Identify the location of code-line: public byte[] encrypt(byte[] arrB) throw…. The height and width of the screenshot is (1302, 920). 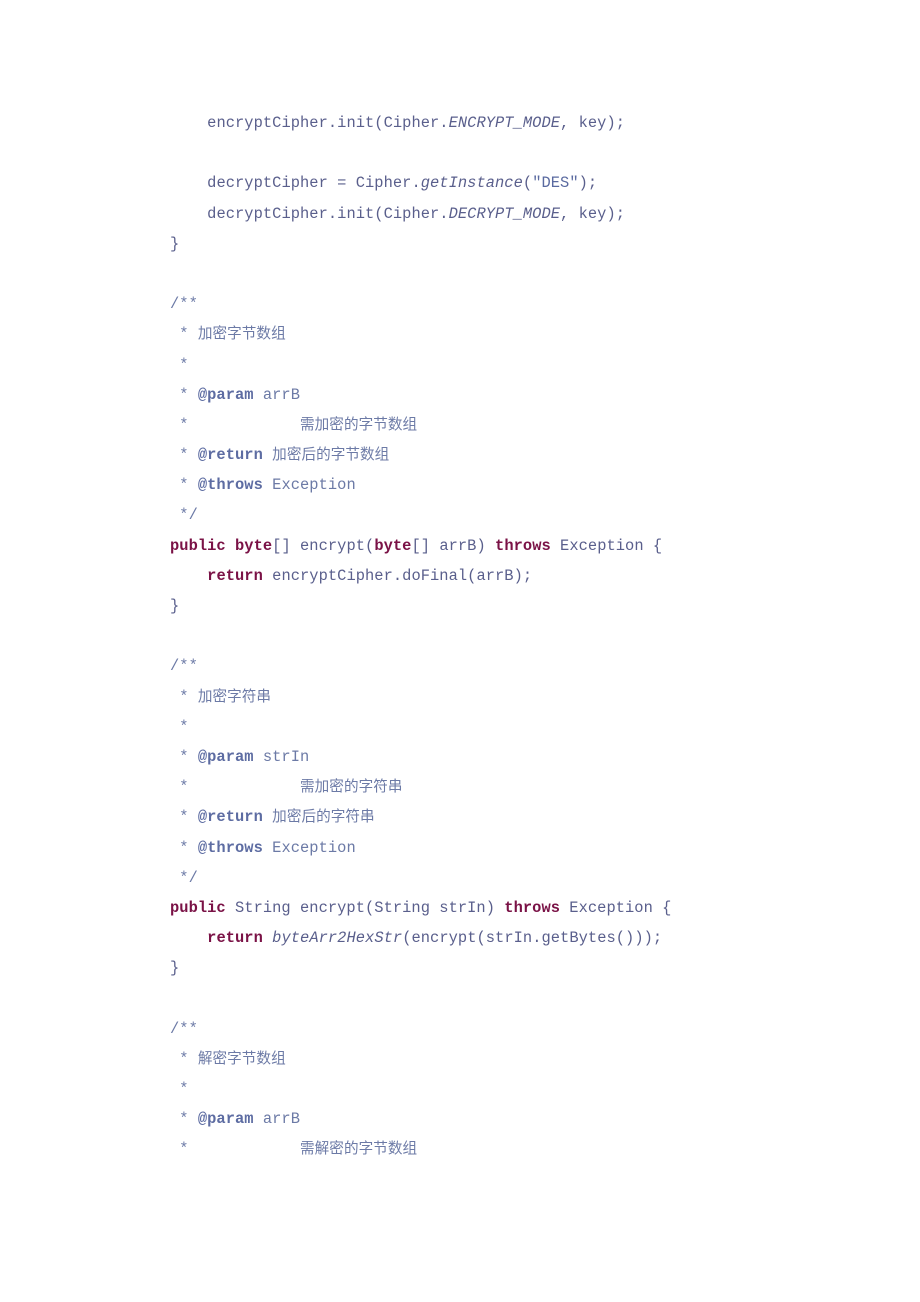
(525, 546).